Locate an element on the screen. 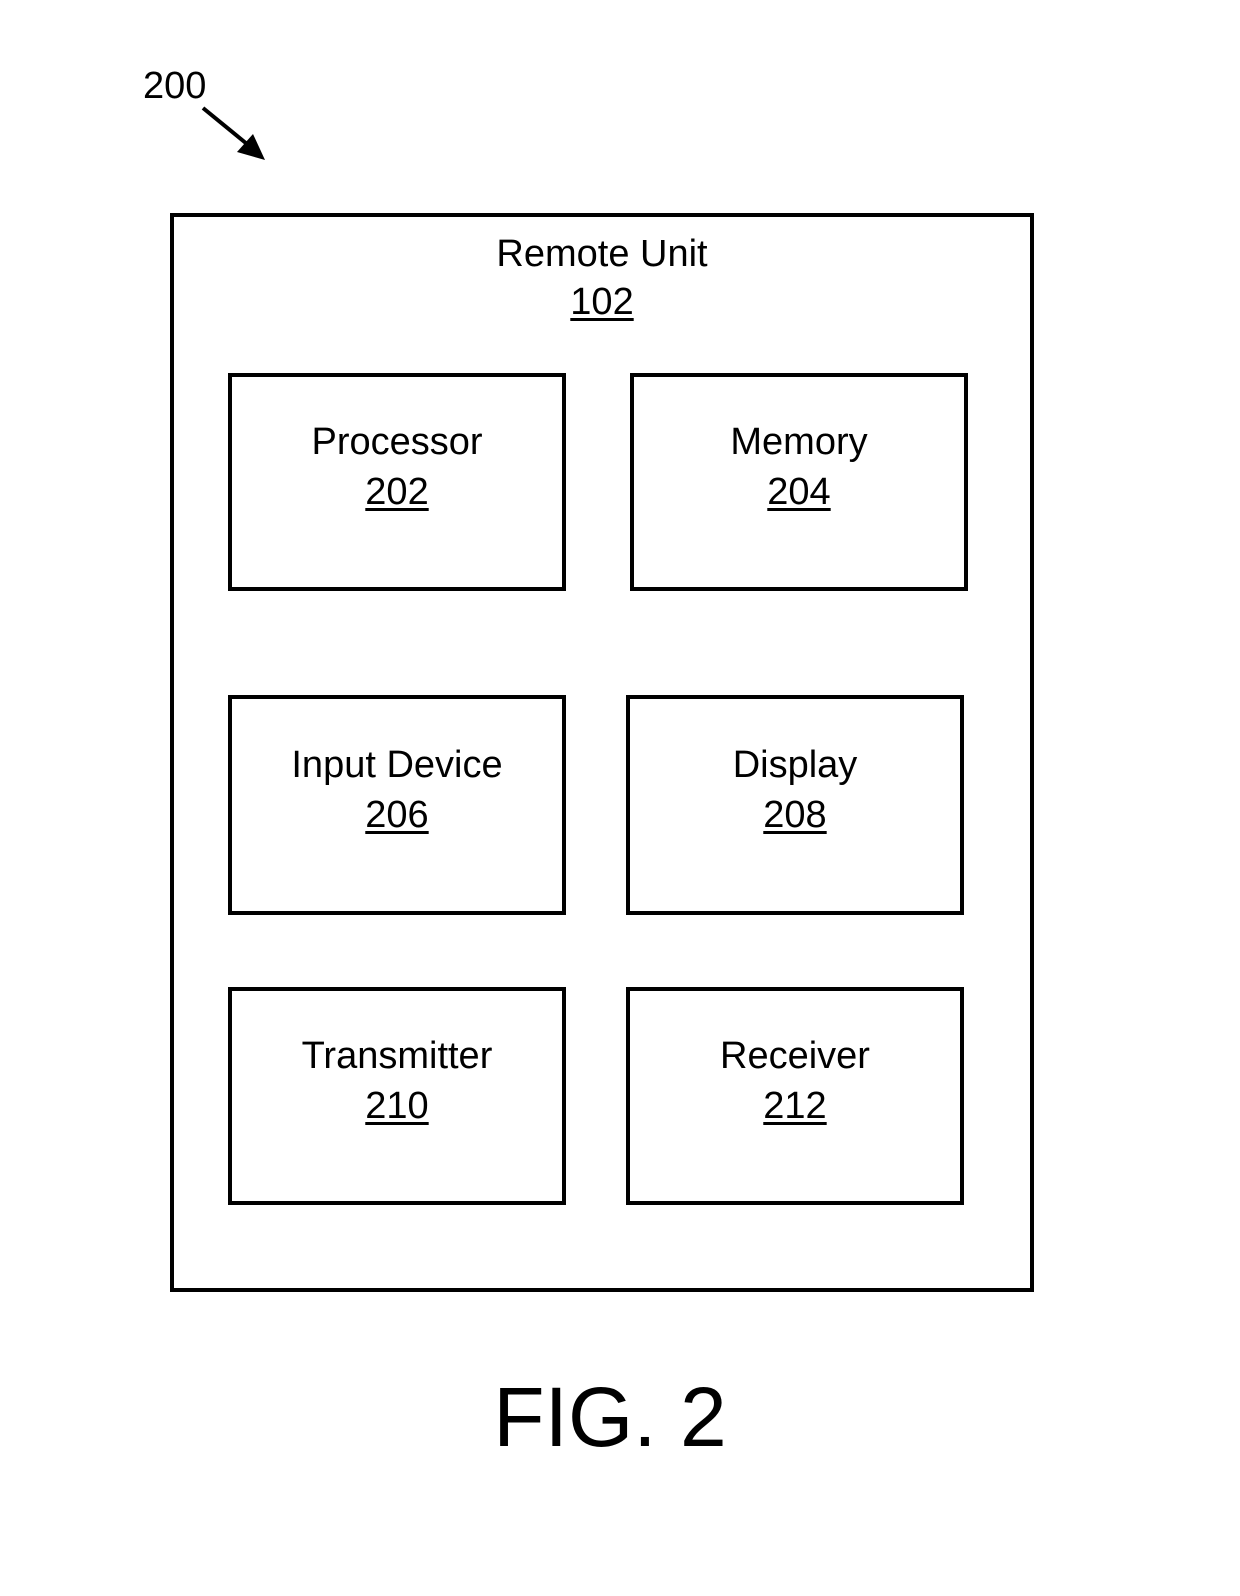 This screenshot has width=1240, height=1596. component-number: 208 is located at coordinates (795, 815).